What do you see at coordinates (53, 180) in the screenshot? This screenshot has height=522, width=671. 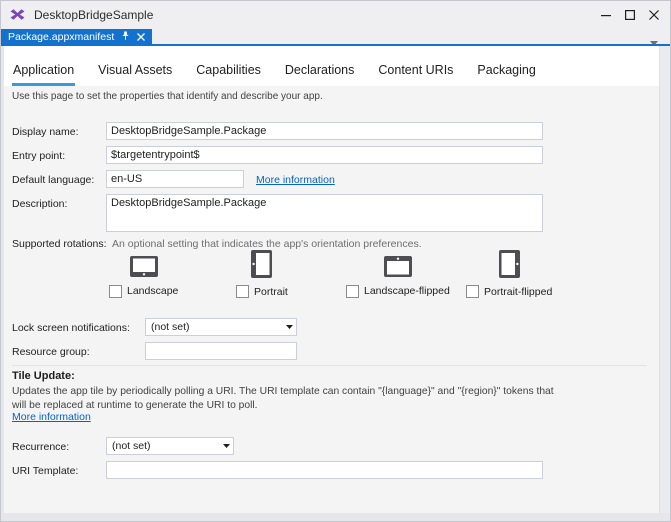 I see `default-language-label: Default language:` at bounding box center [53, 180].